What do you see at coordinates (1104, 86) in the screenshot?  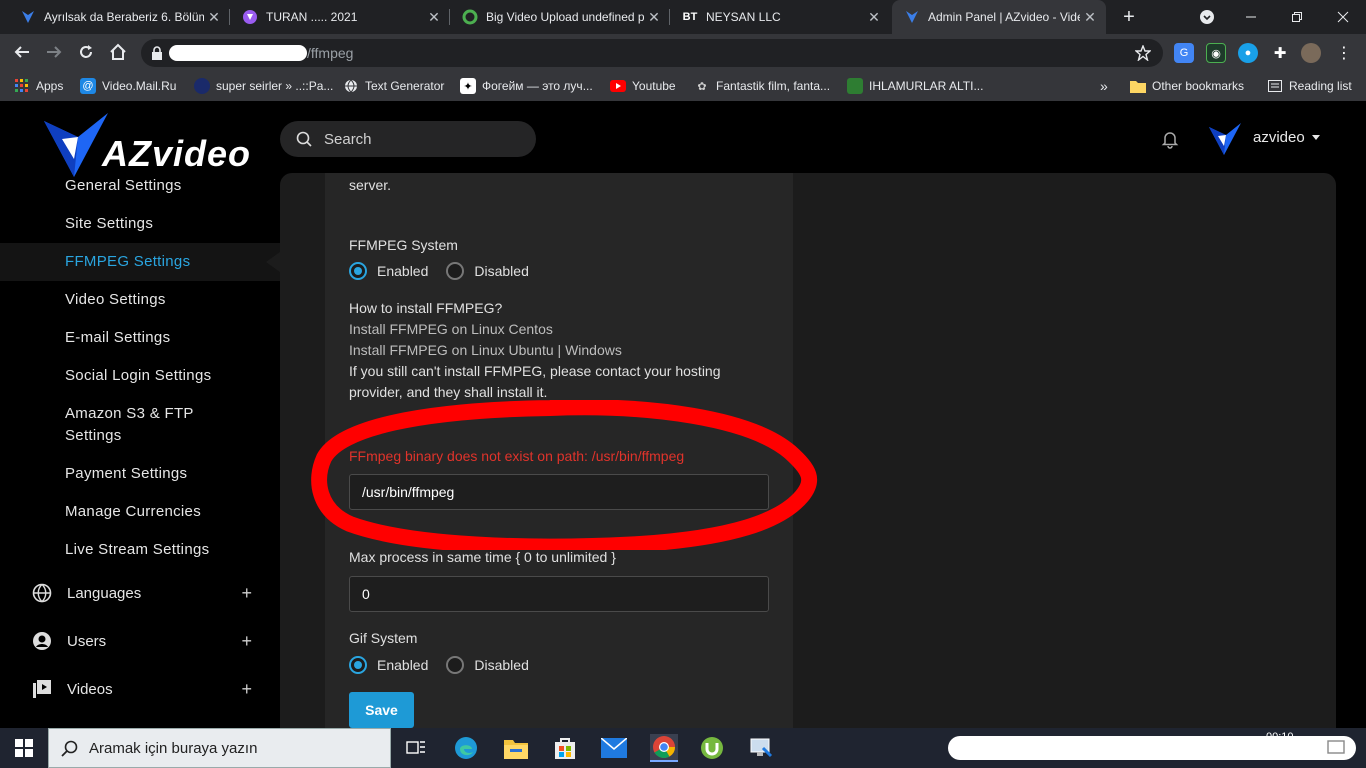 I see `bookmarks-overflow: »` at bounding box center [1104, 86].